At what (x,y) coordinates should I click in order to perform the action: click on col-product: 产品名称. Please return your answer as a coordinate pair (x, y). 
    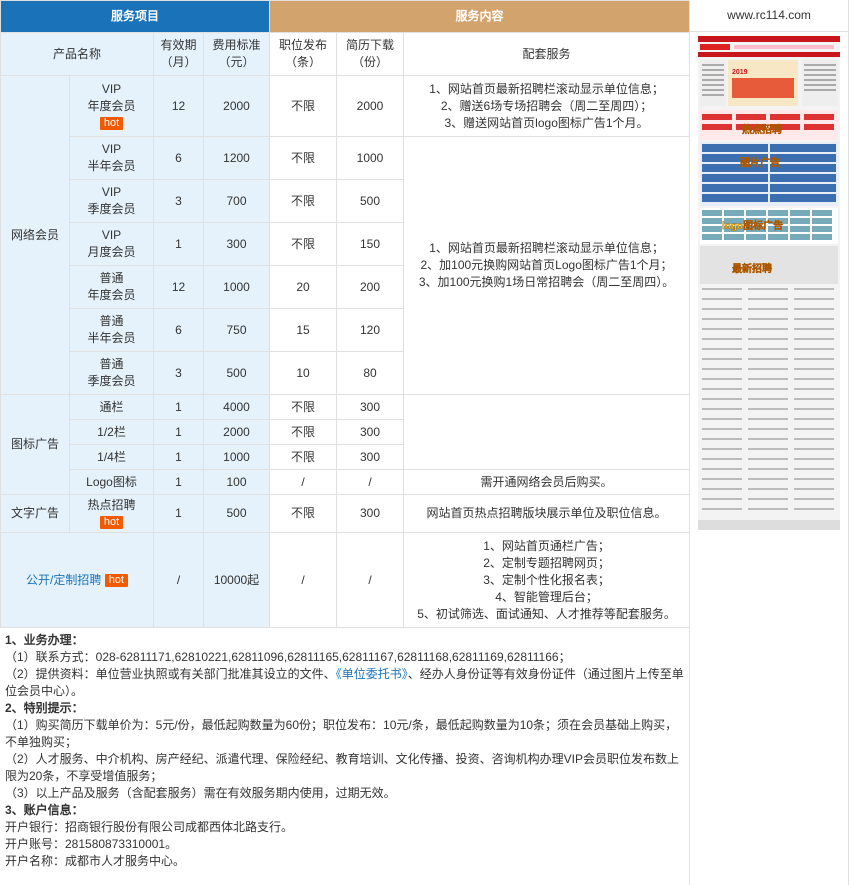
    Looking at the image, I should click on (77, 54).